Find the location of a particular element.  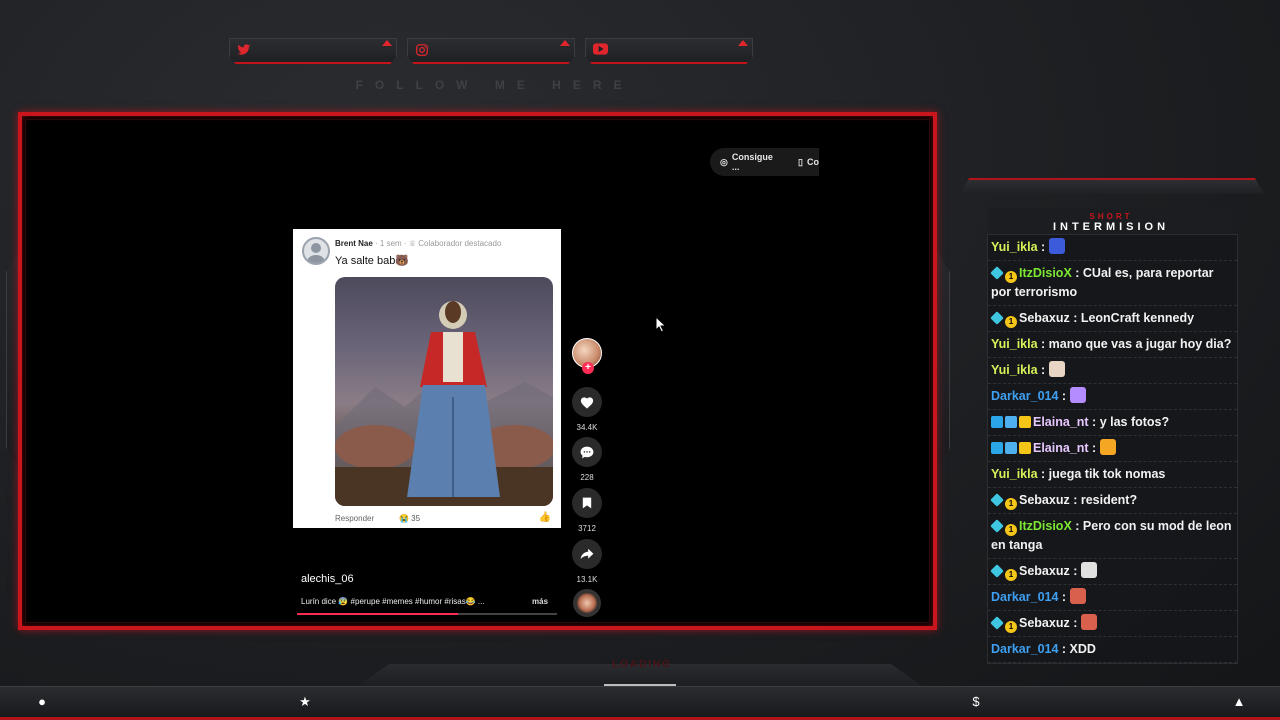

thumbs-up-icon: 👍 is located at coordinates (545, 517).